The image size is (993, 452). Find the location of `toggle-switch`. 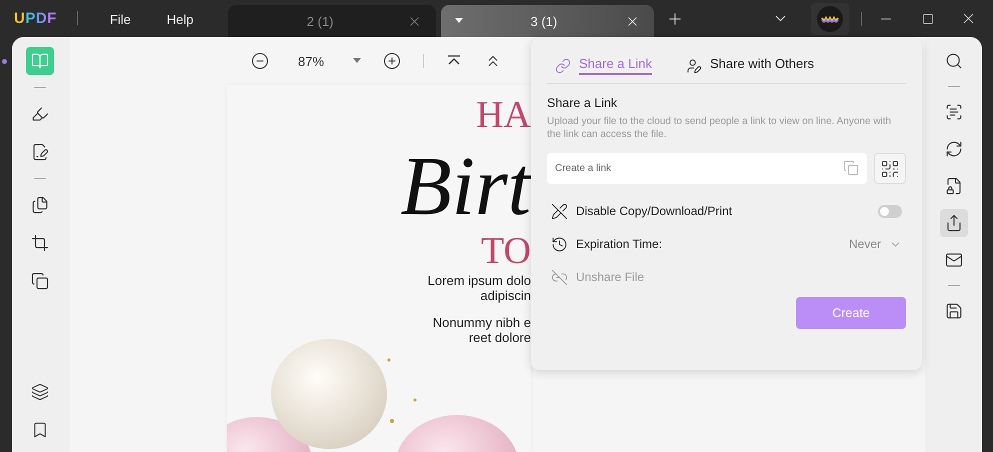

toggle-switch is located at coordinates (890, 211).